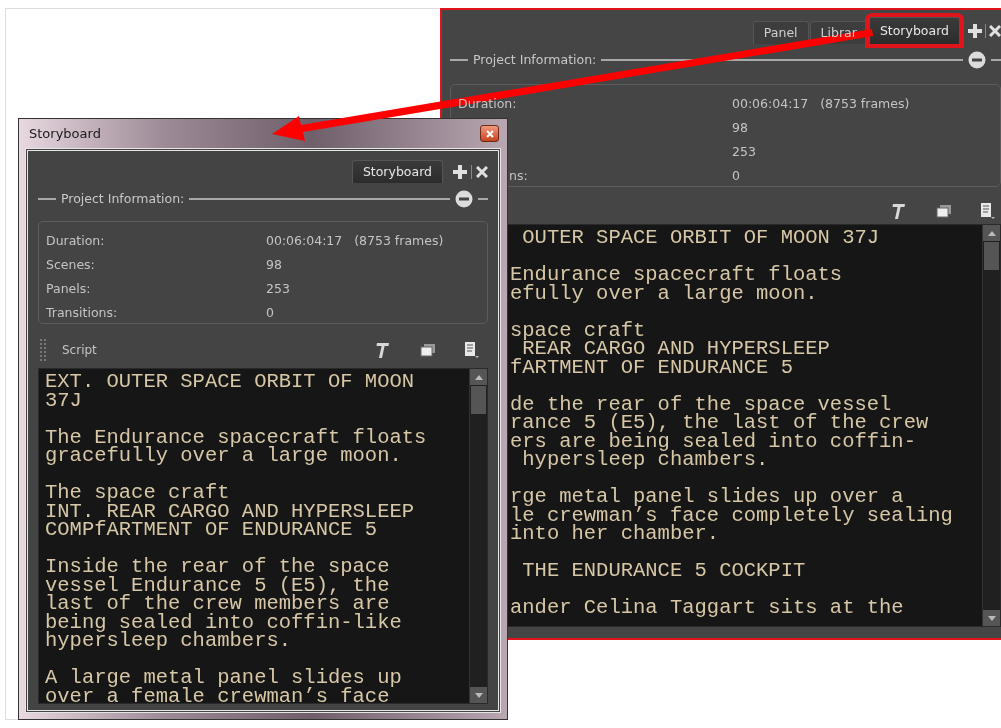 The height and width of the screenshot is (728, 1001). I want to click on script-line: EXT. OUTER SPACE ORBIT OF MOON, so click(230, 382).